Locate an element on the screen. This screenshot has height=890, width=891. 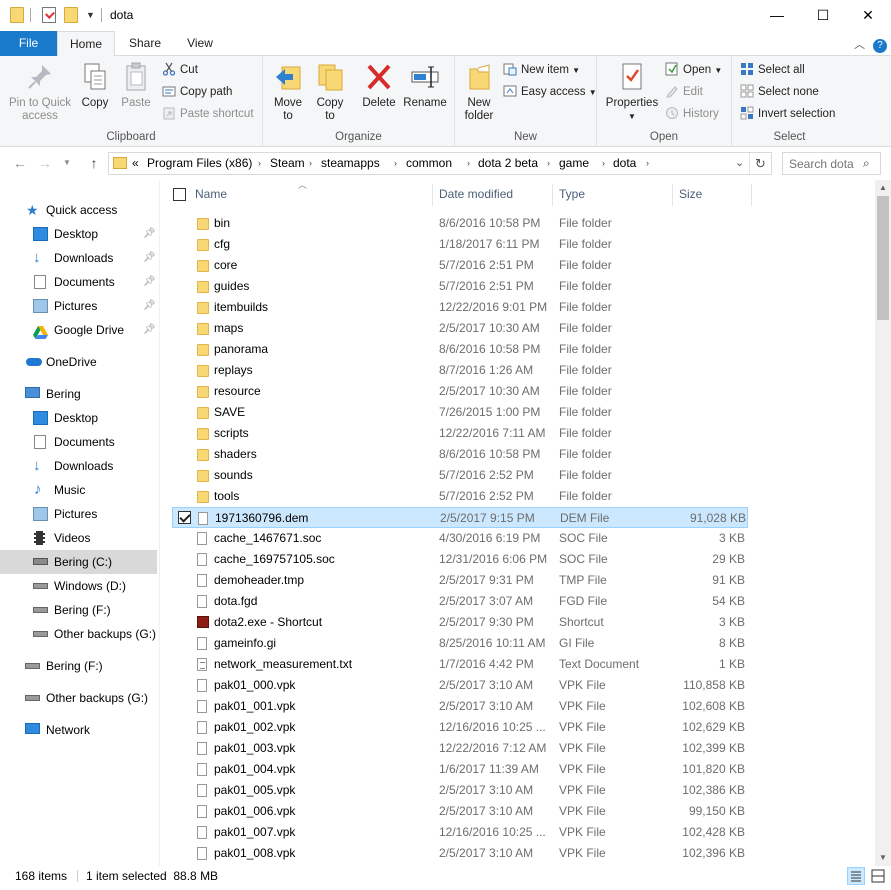
file-row: dota.fgd 2/5/2017 3:07 AM FGD File 54 KB is located at coordinates (460, 601).